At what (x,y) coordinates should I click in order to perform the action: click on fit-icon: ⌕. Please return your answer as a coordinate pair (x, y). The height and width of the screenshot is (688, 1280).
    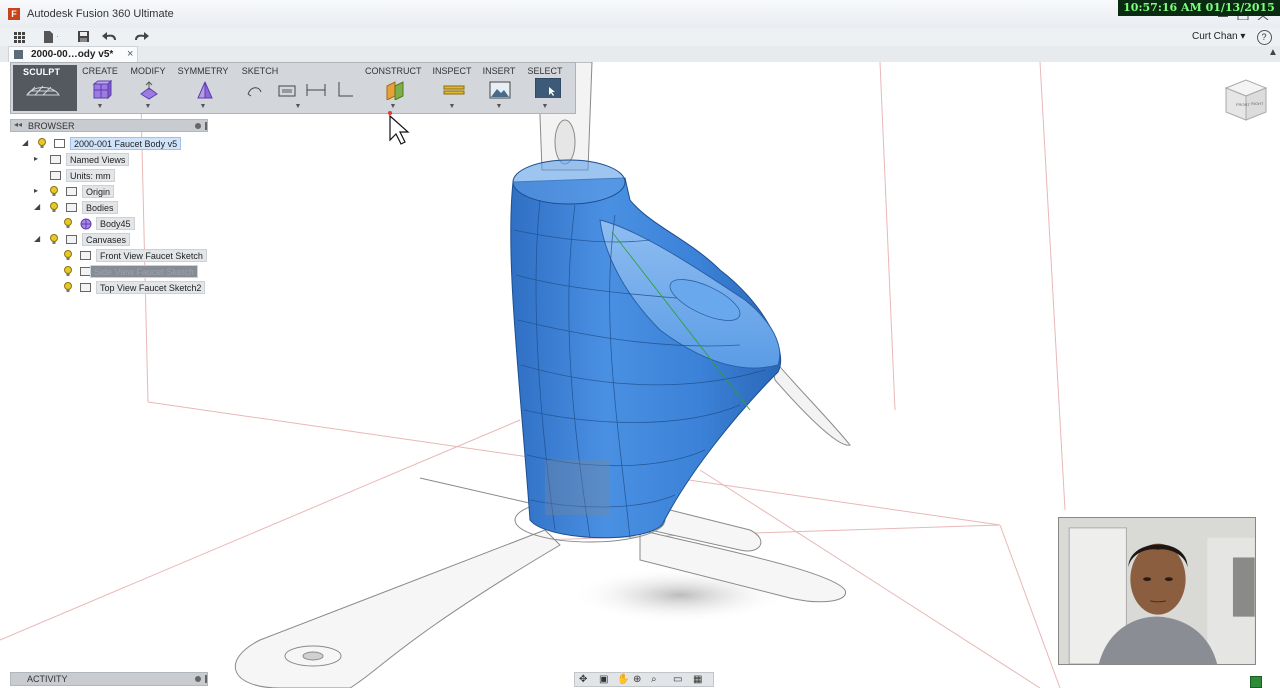
    Looking at the image, I should click on (654, 679).